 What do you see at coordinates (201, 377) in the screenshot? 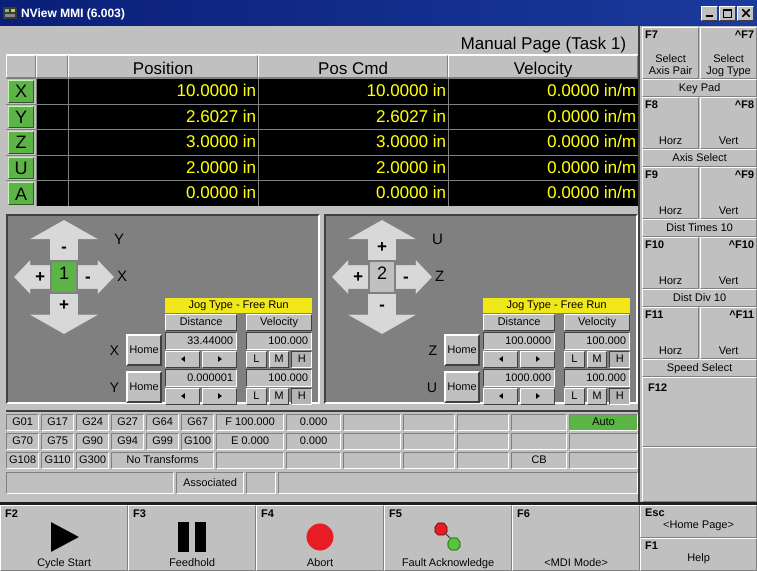
I see `distance-field: 0.000001` at bounding box center [201, 377].